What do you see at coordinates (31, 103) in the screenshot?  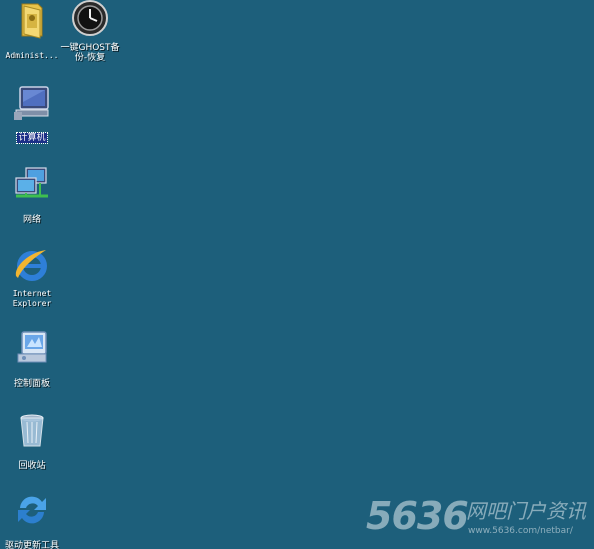 I see `computer-icon` at bounding box center [31, 103].